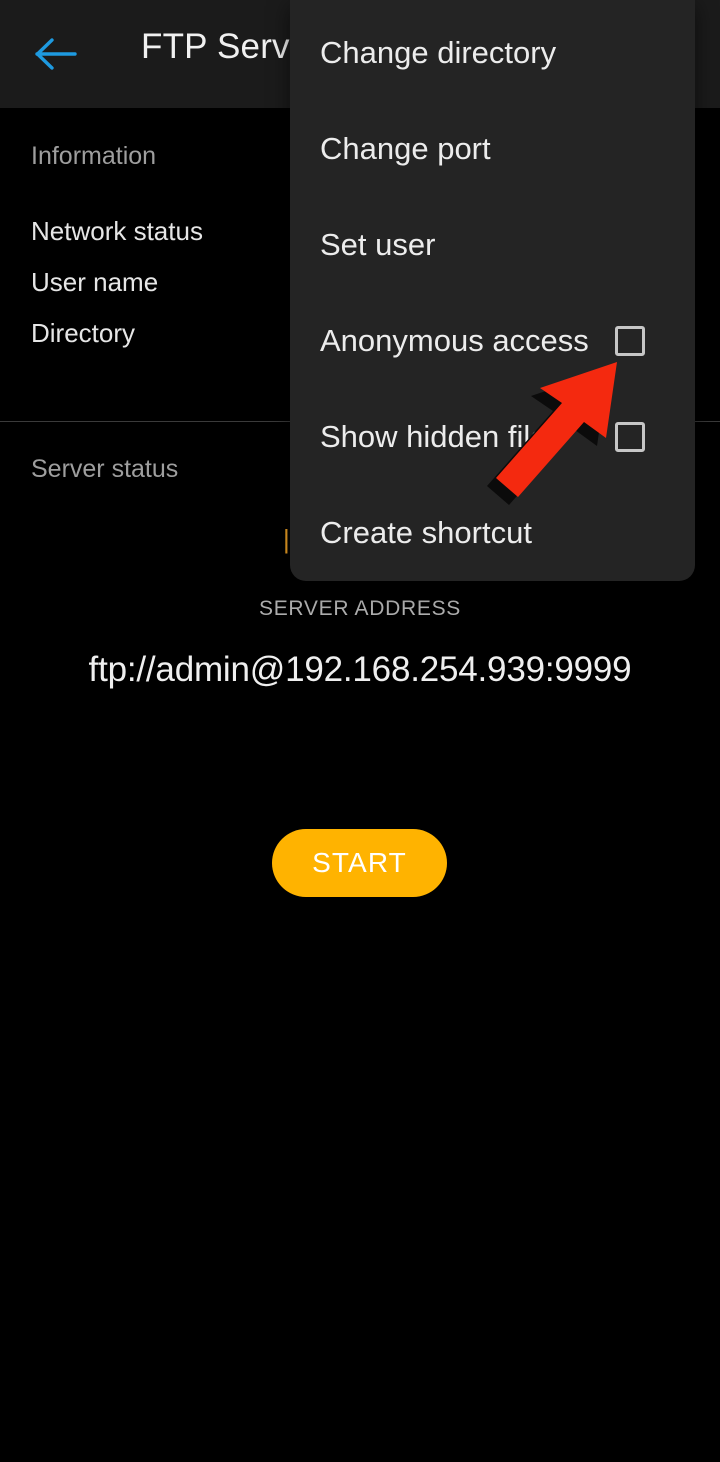  I want to click on menu-item-change-directory: Change directory, so click(492, 53).